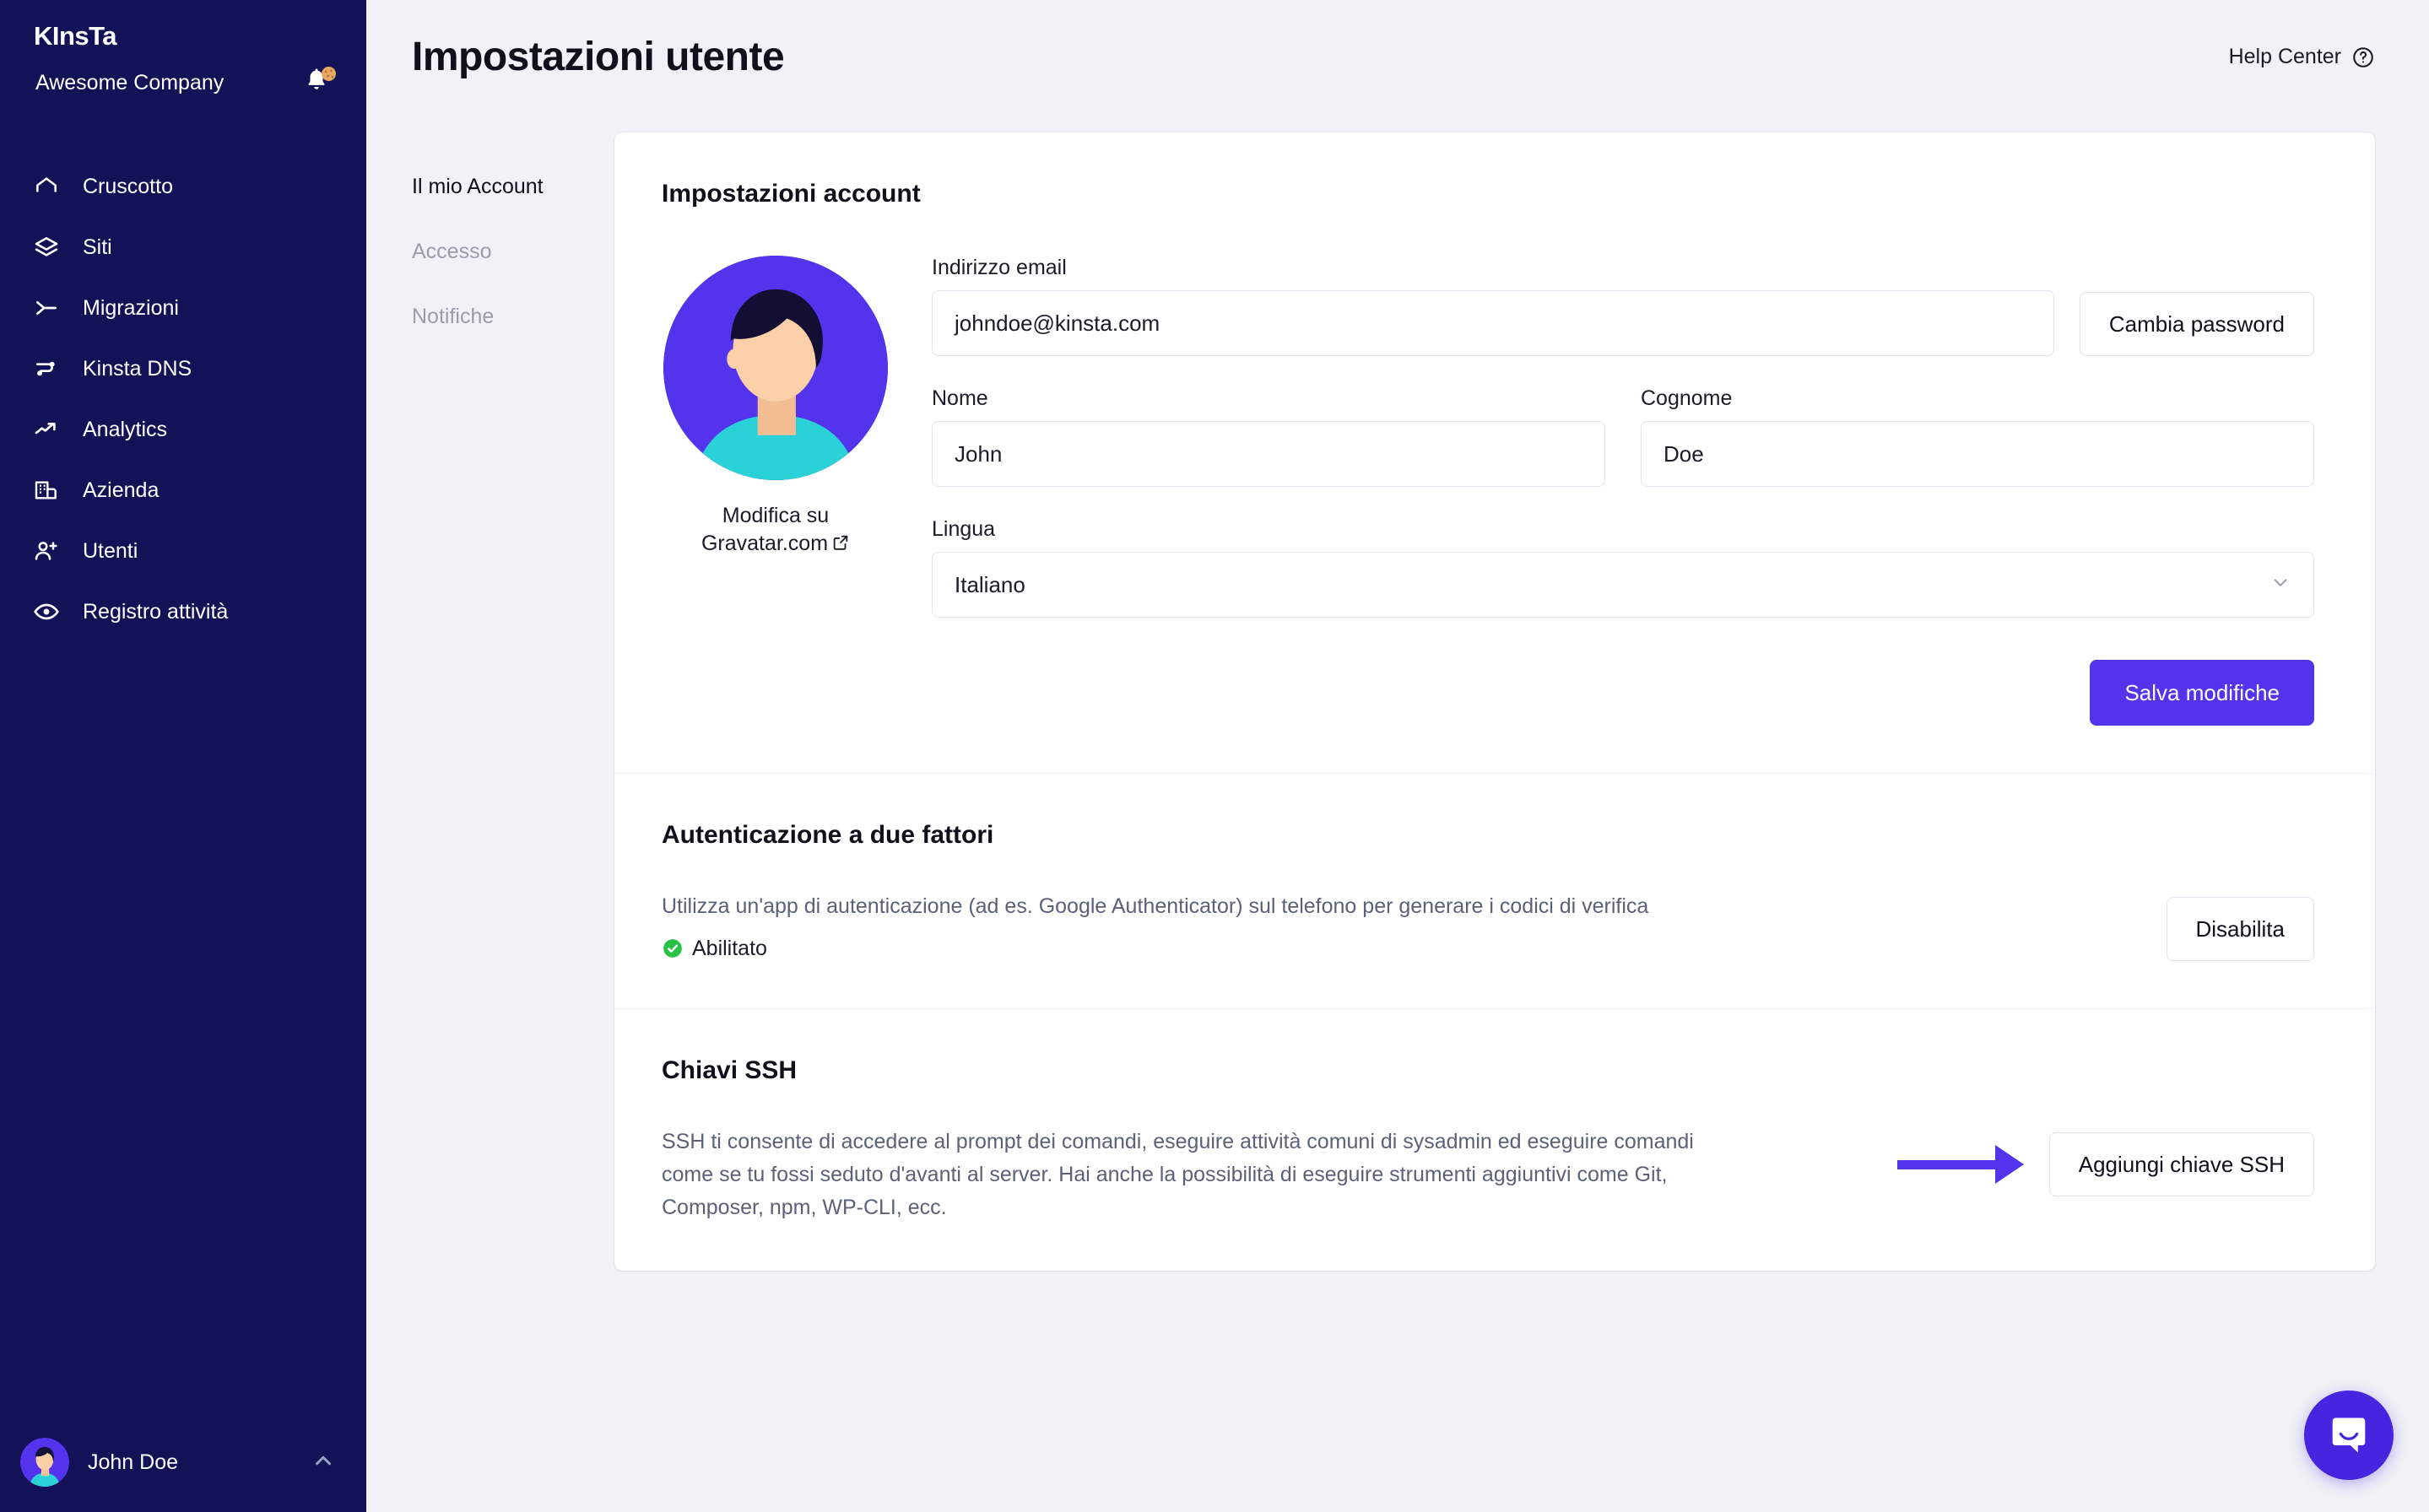 The width and height of the screenshot is (2429, 1512). Describe the element at coordinates (46, 247) in the screenshot. I see `layers-icon` at that location.